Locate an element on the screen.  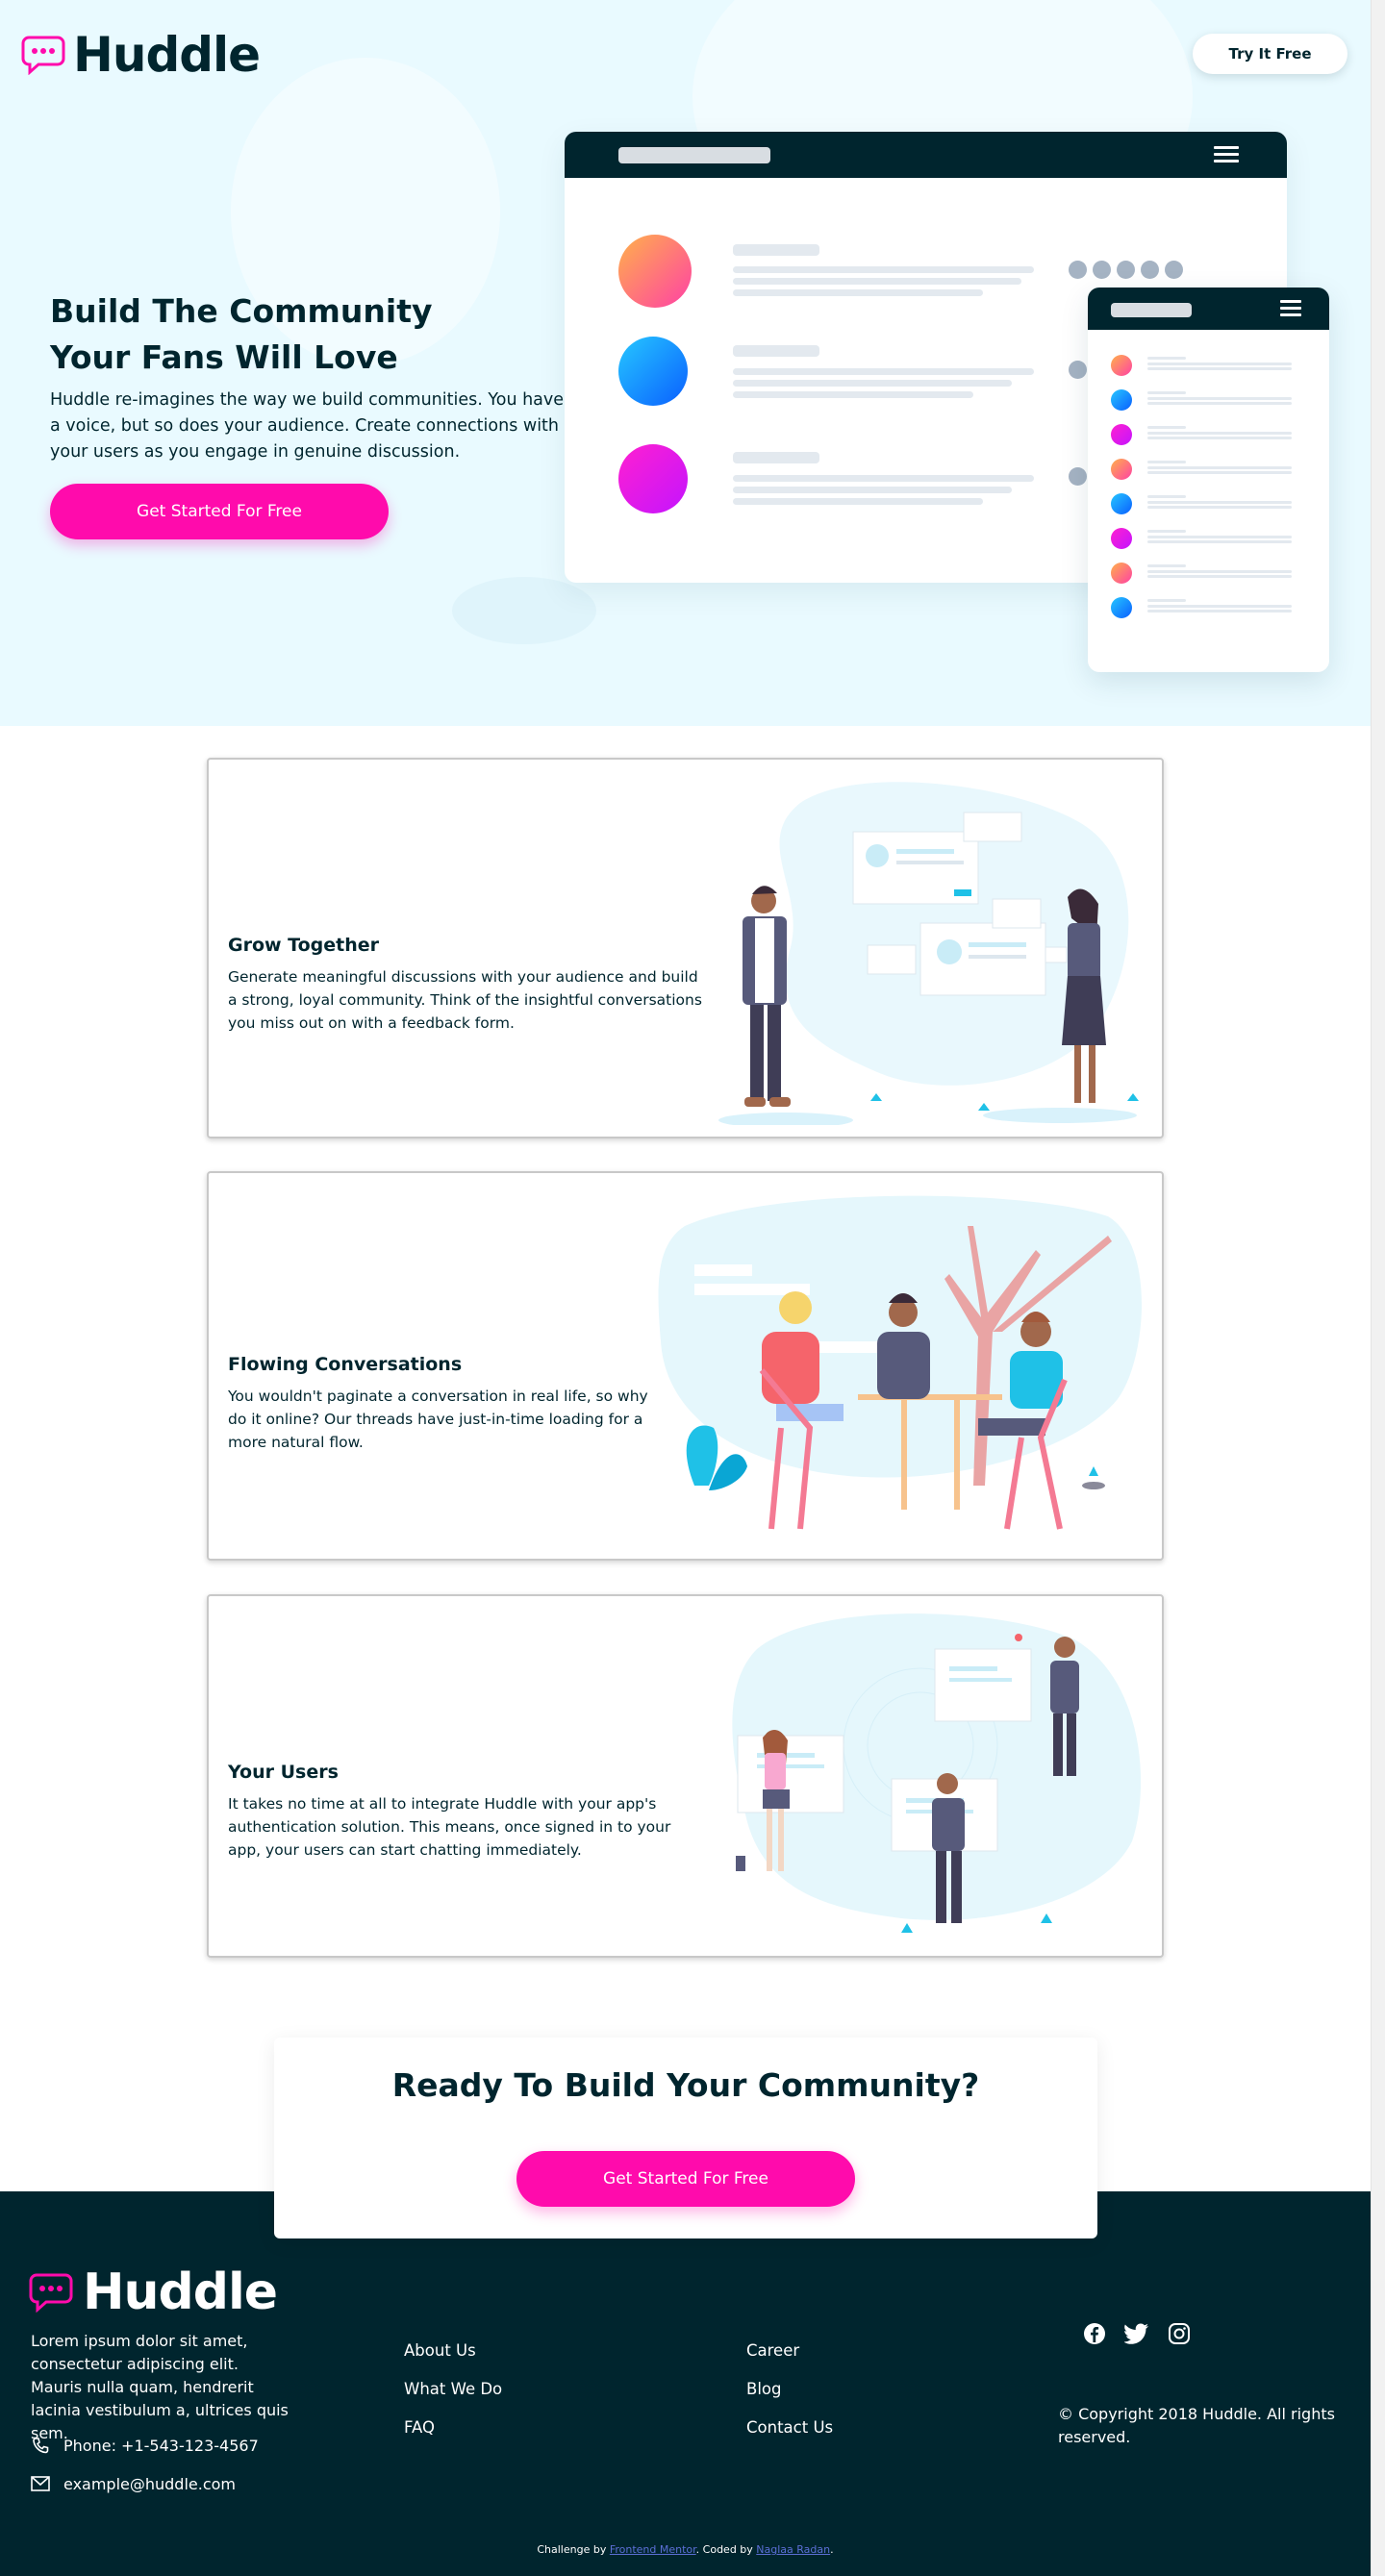
footer-phone: Phone: +1-543-123-4567 is located at coordinates (145, 2445).